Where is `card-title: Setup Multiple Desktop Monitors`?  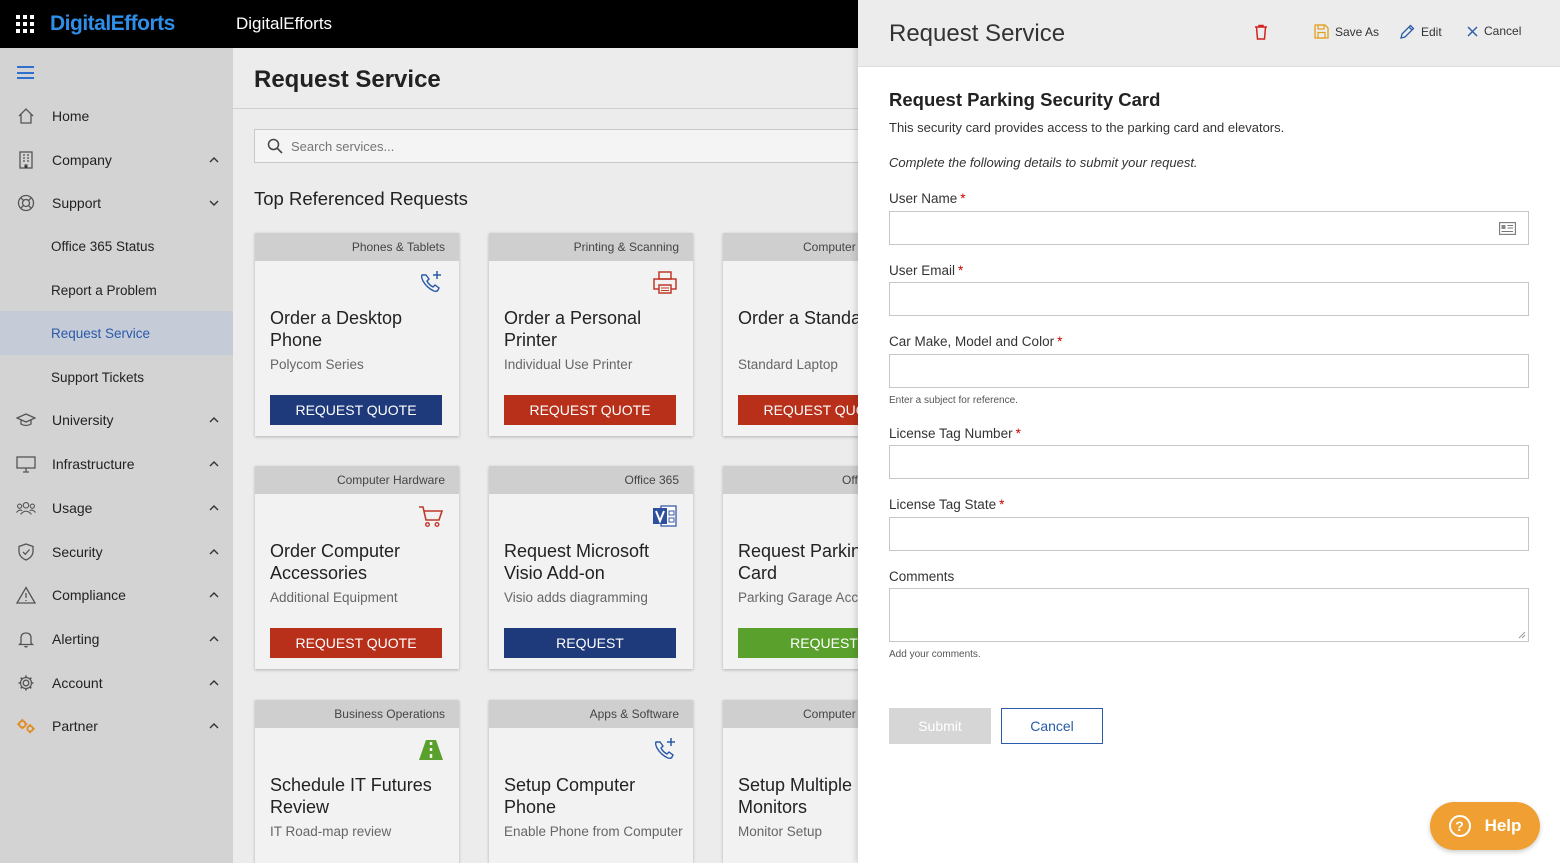 card-title: Setup Multiple Desktop Monitors is located at coordinates (798, 796).